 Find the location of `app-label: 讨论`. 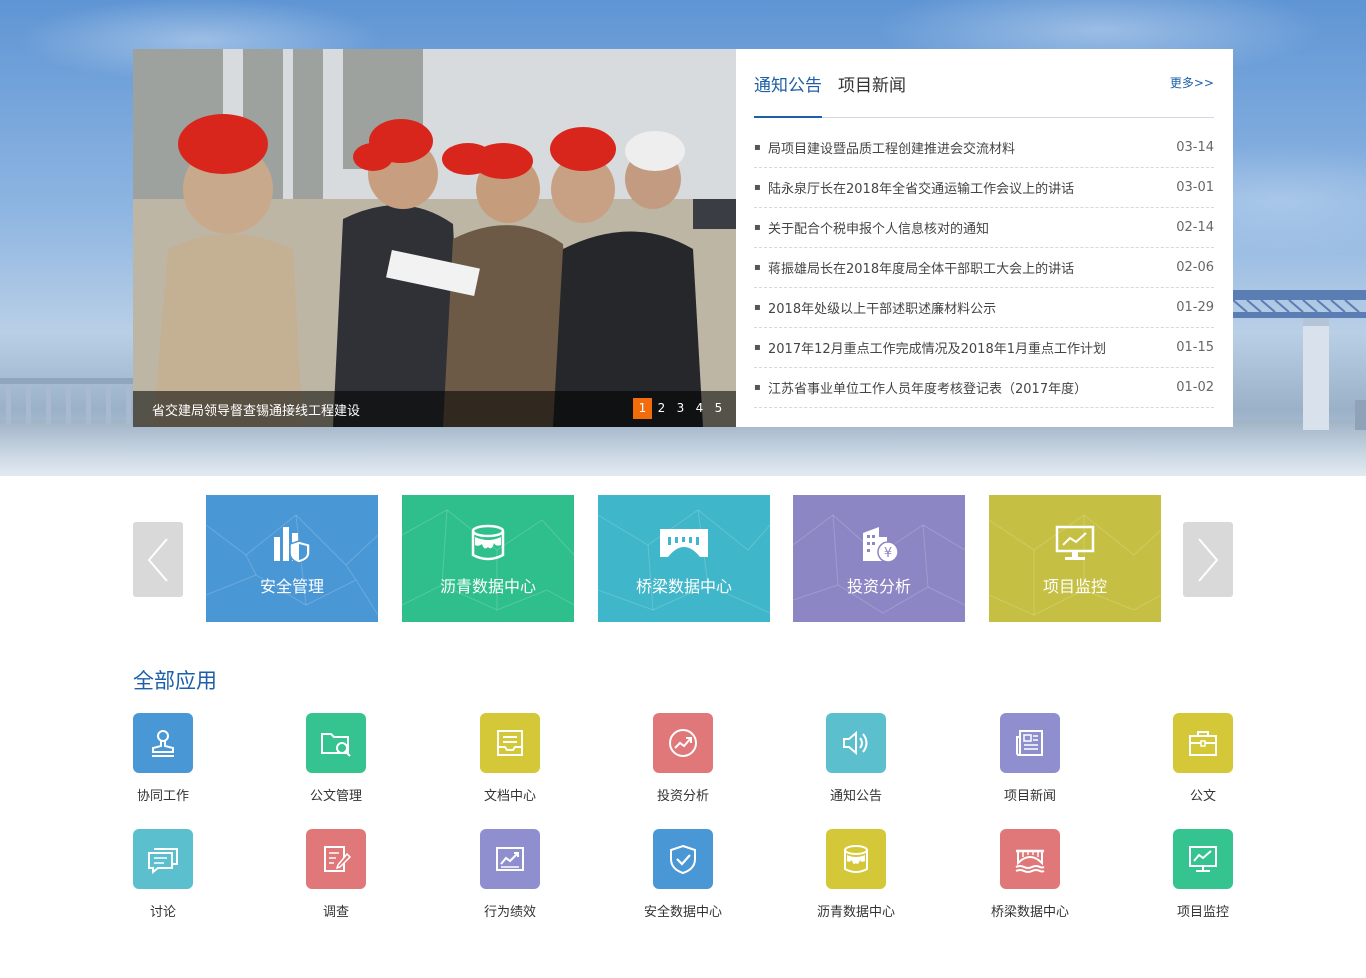

app-label: 讨论 is located at coordinates (162, 912).